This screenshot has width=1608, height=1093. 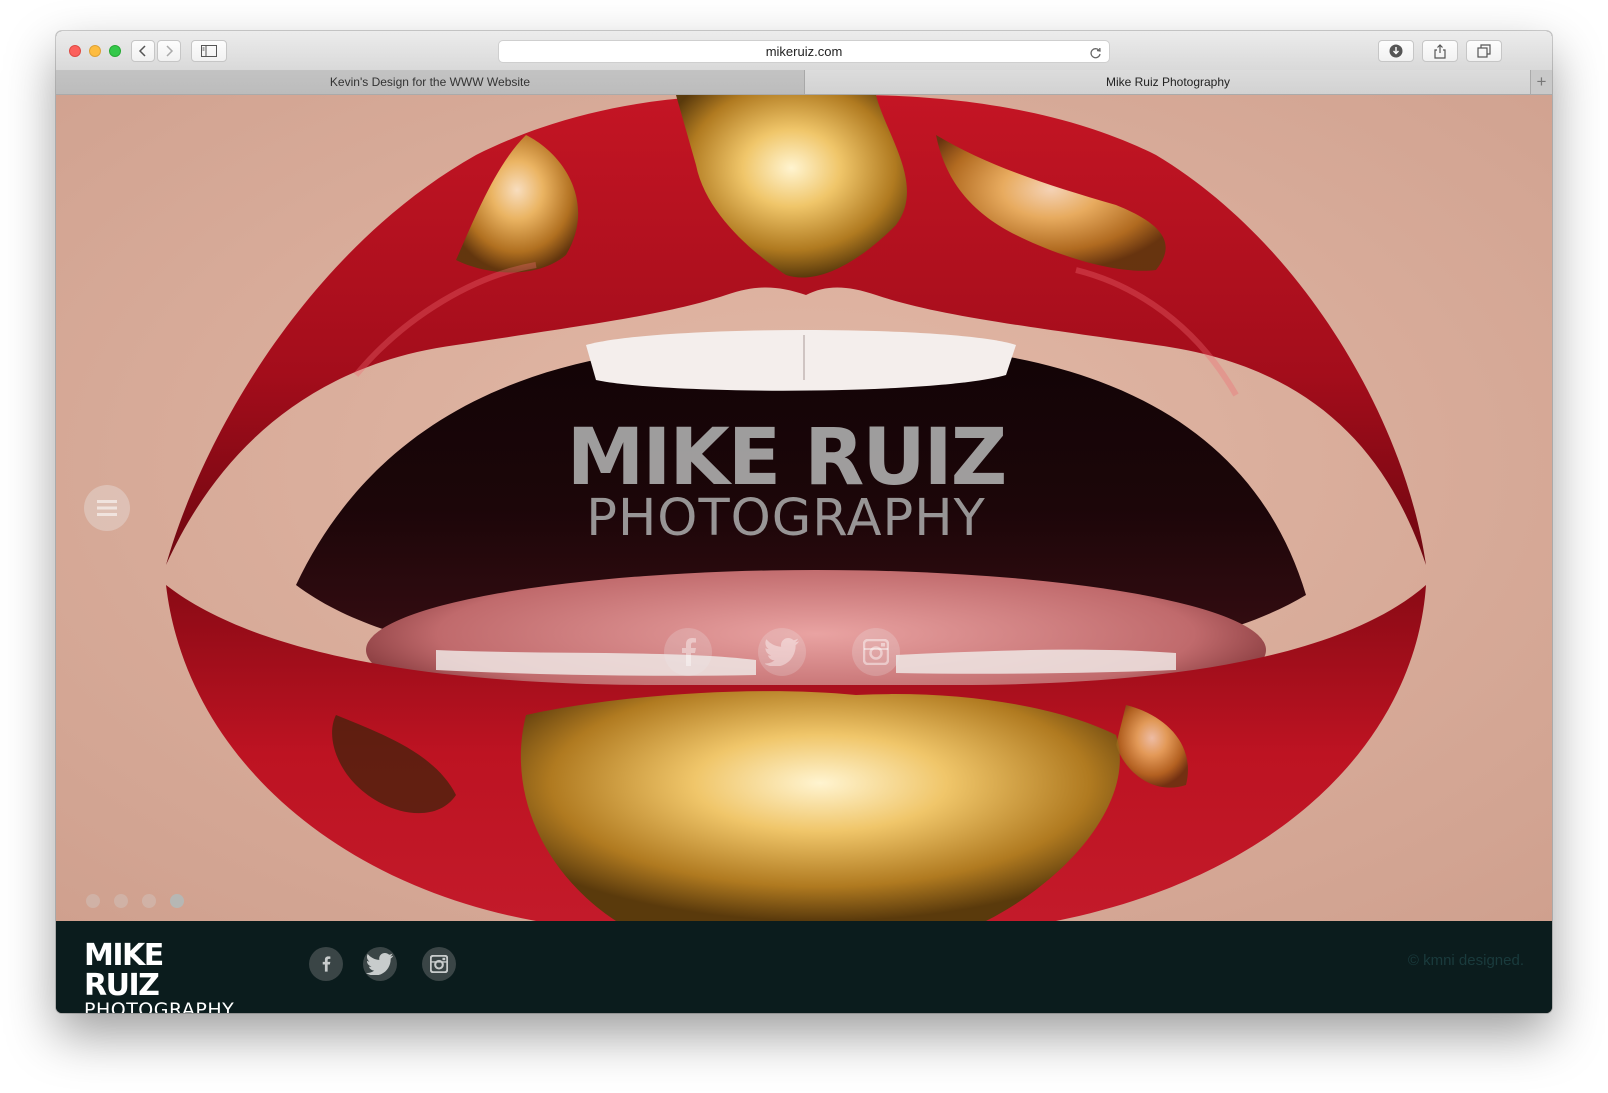 I want to click on chevron-right-icon, so click(x=170, y=51).